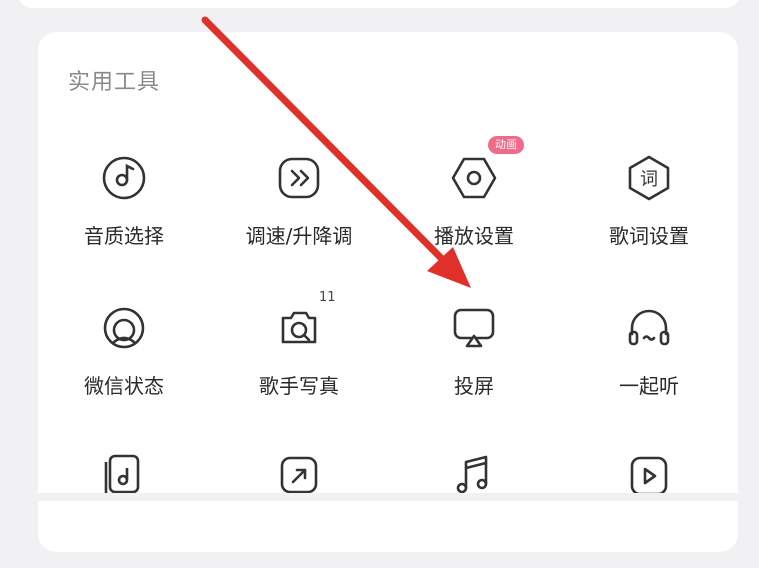 The image size is (759, 568). I want to click on tool-screen-cast: 投屏, so click(474, 360).